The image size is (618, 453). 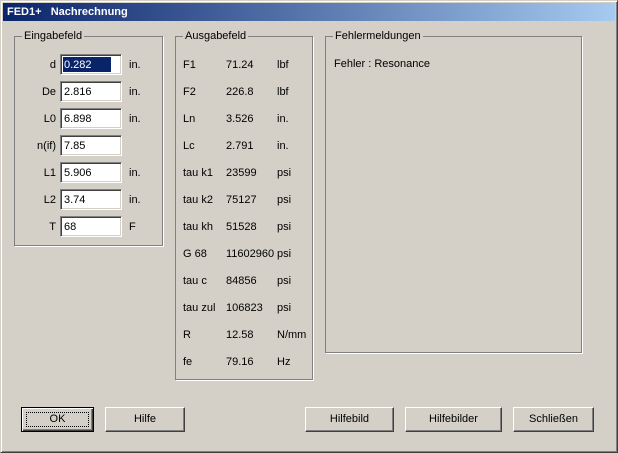 I want to click on eingabe-field-l1, so click(x=91, y=172).